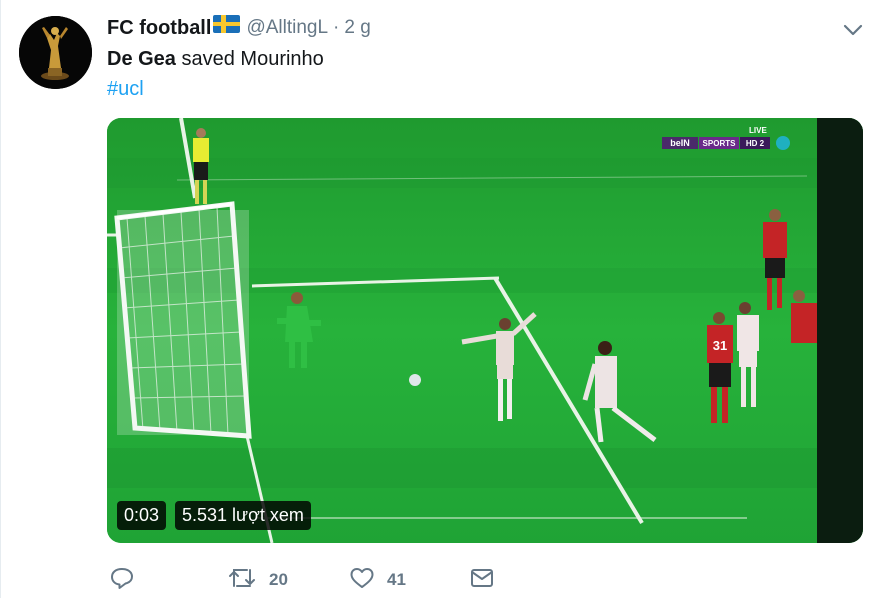 Image resolution: width=872 pixels, height=598 pixels. I want to click on video-duration-badge: 0:03, so click(142, 515).